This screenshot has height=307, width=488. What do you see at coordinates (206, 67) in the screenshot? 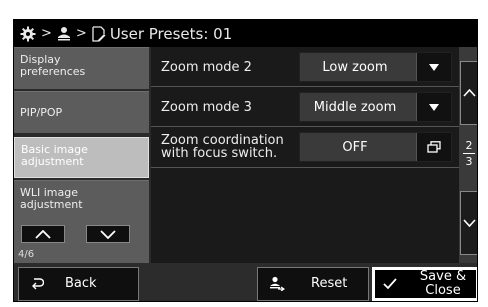
I see `setting-label: Zoom mode 2` at bounding box center [206, 67].